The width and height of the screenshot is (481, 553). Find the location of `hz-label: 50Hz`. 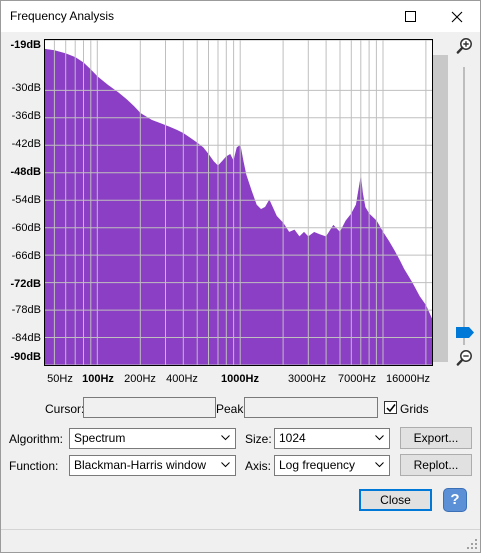

hz-label: 50Hz is located at coordinates (60, 379).